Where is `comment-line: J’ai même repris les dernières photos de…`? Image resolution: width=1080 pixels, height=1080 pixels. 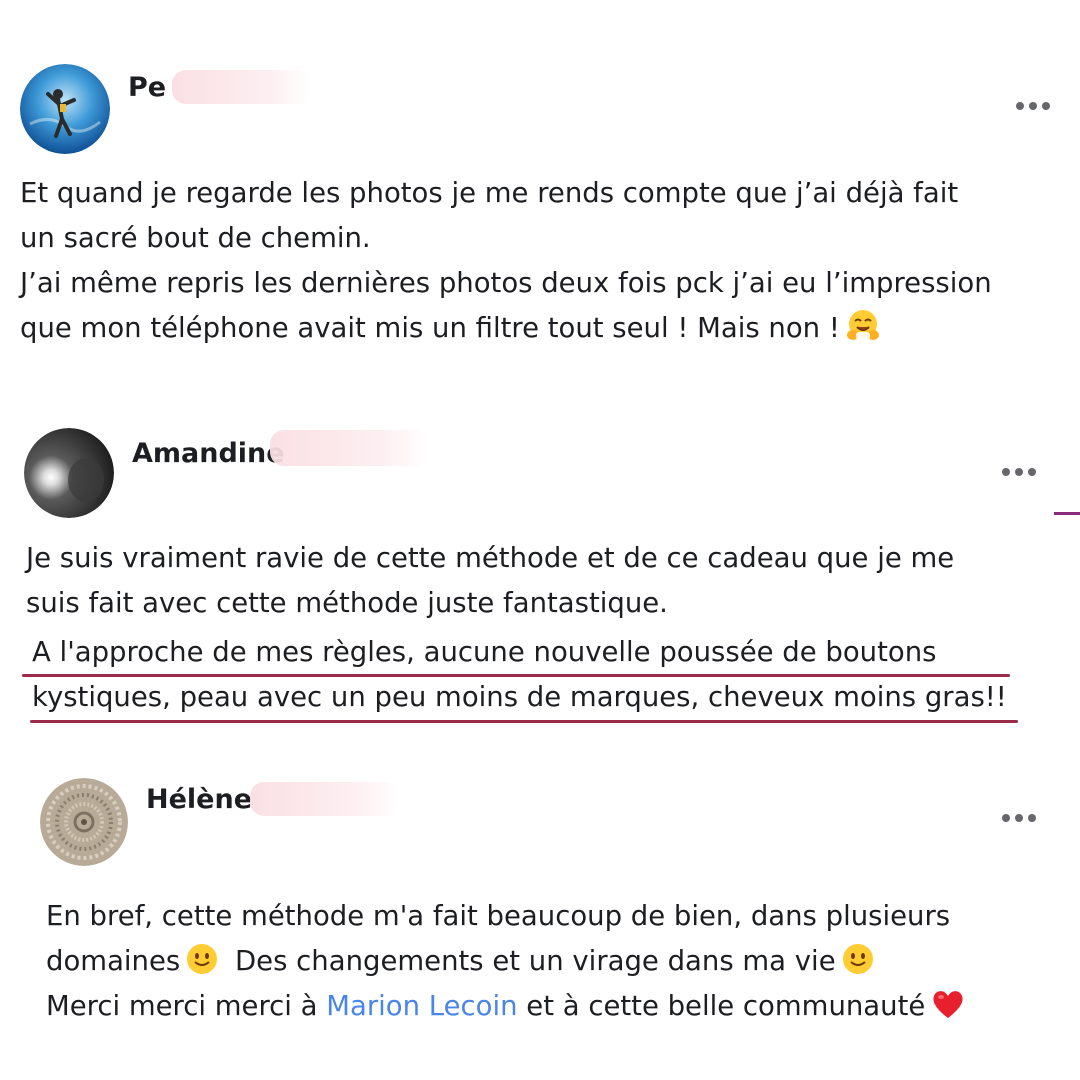
comment-line: J’ai même repris les dernières photos de… is located at coordinates (506, 283).